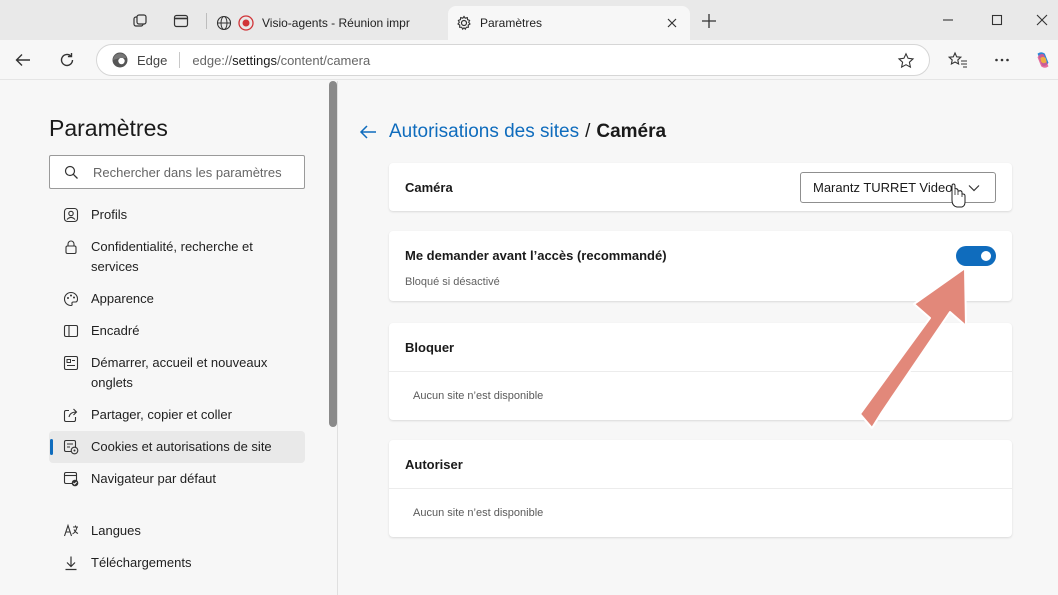  Describe the element at coordinates (71, 531) in the screenshot. I see `language-icon` at that location.